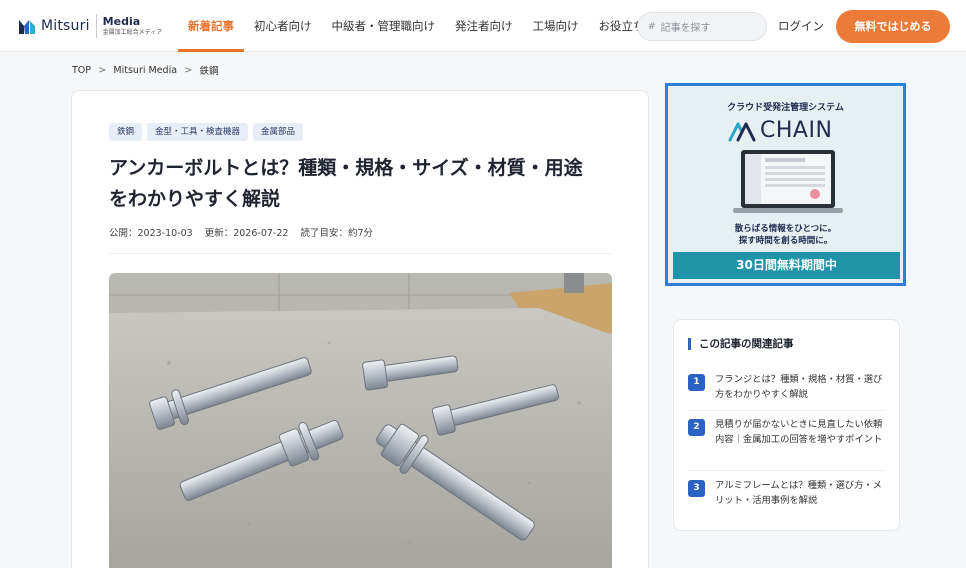 The image size is (966, 568). I want to click on breadcrumb: TOP > Mitsuri Media > 鉄鋼, so click(145, 70).